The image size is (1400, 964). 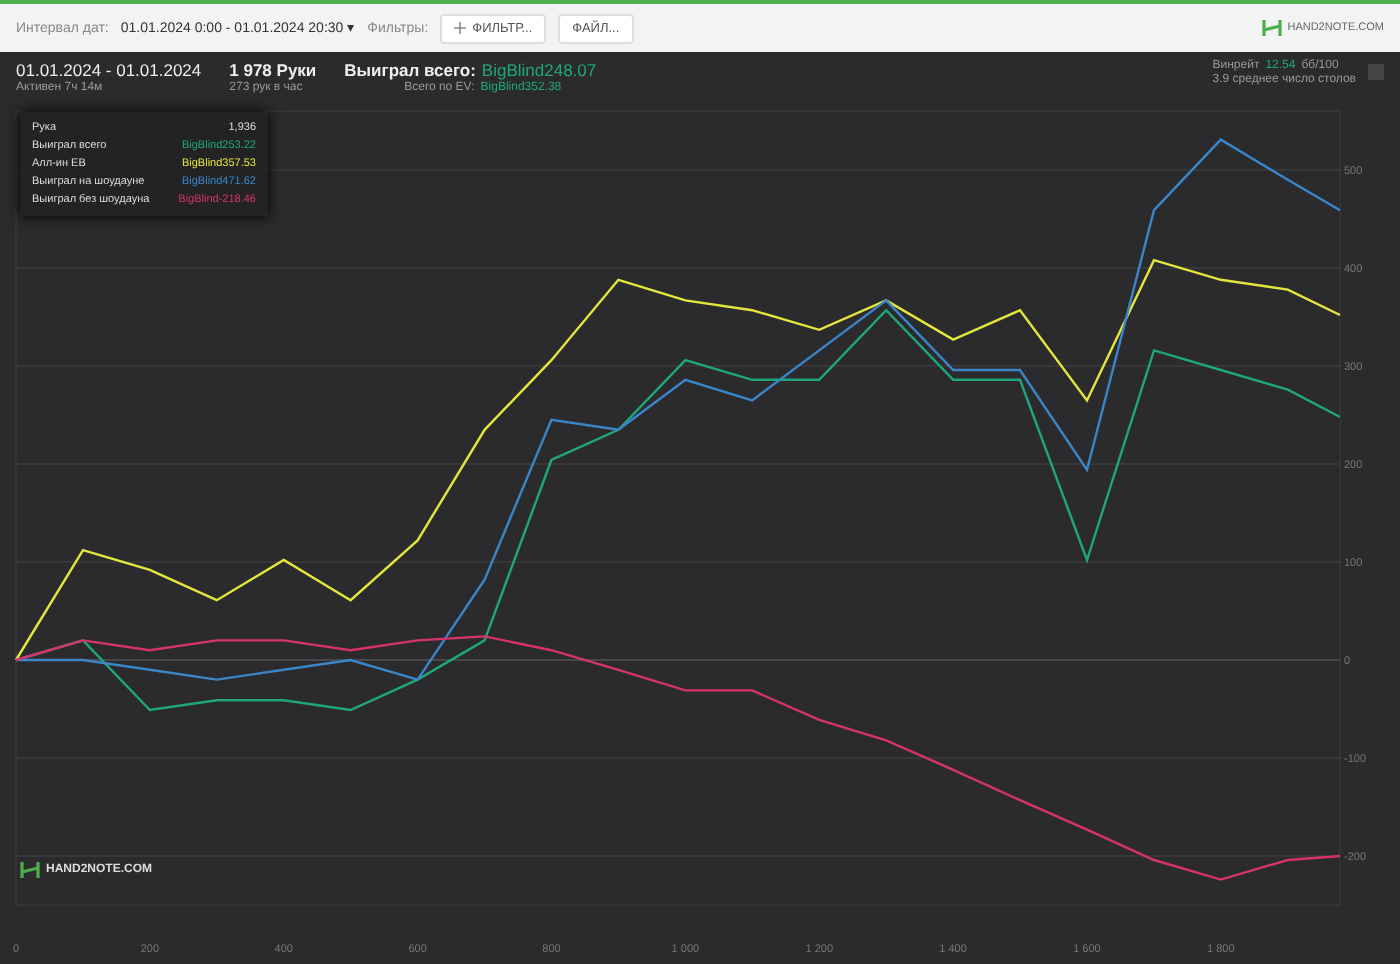 I want to click on won-label: Выиграл всего:, so click(x=410, y=70).